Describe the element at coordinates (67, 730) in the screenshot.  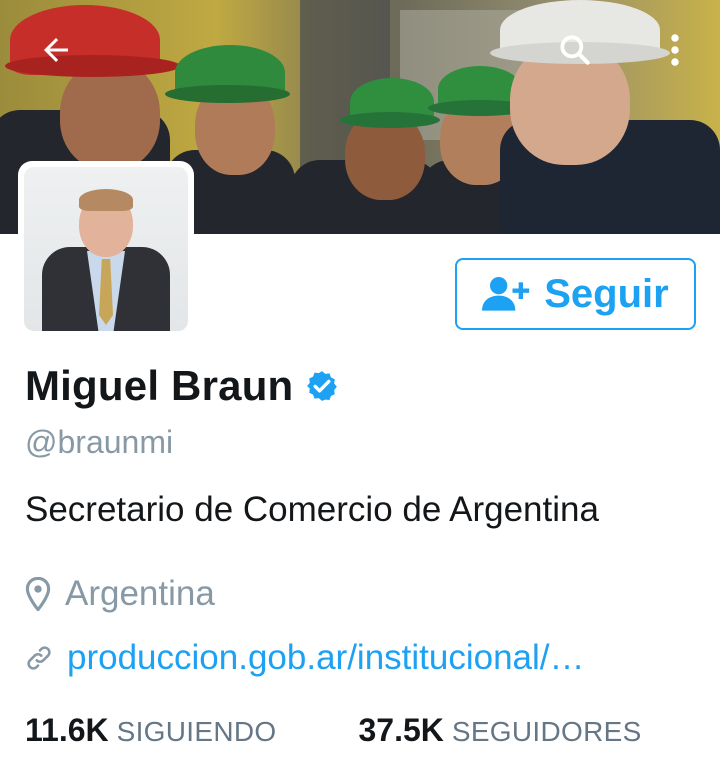
I see `following-count: 11.6K` at that location.